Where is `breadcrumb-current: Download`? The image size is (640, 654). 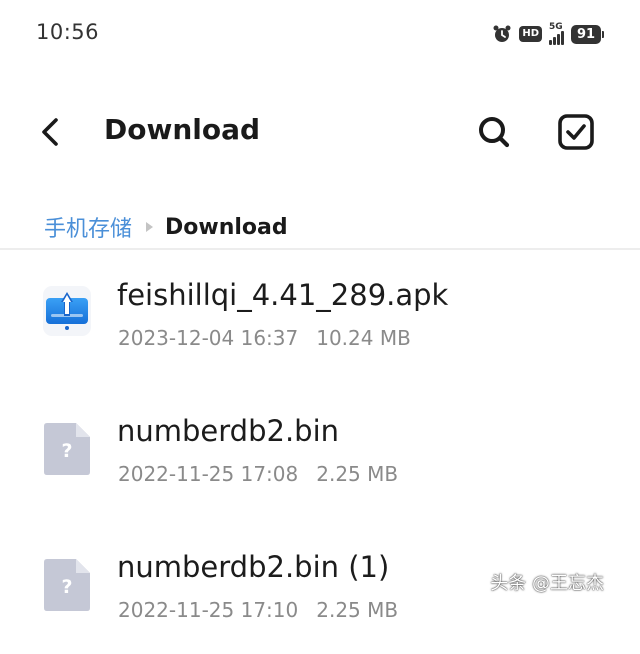
breadcrumb-current: Download is located at coordinates (226, 227).